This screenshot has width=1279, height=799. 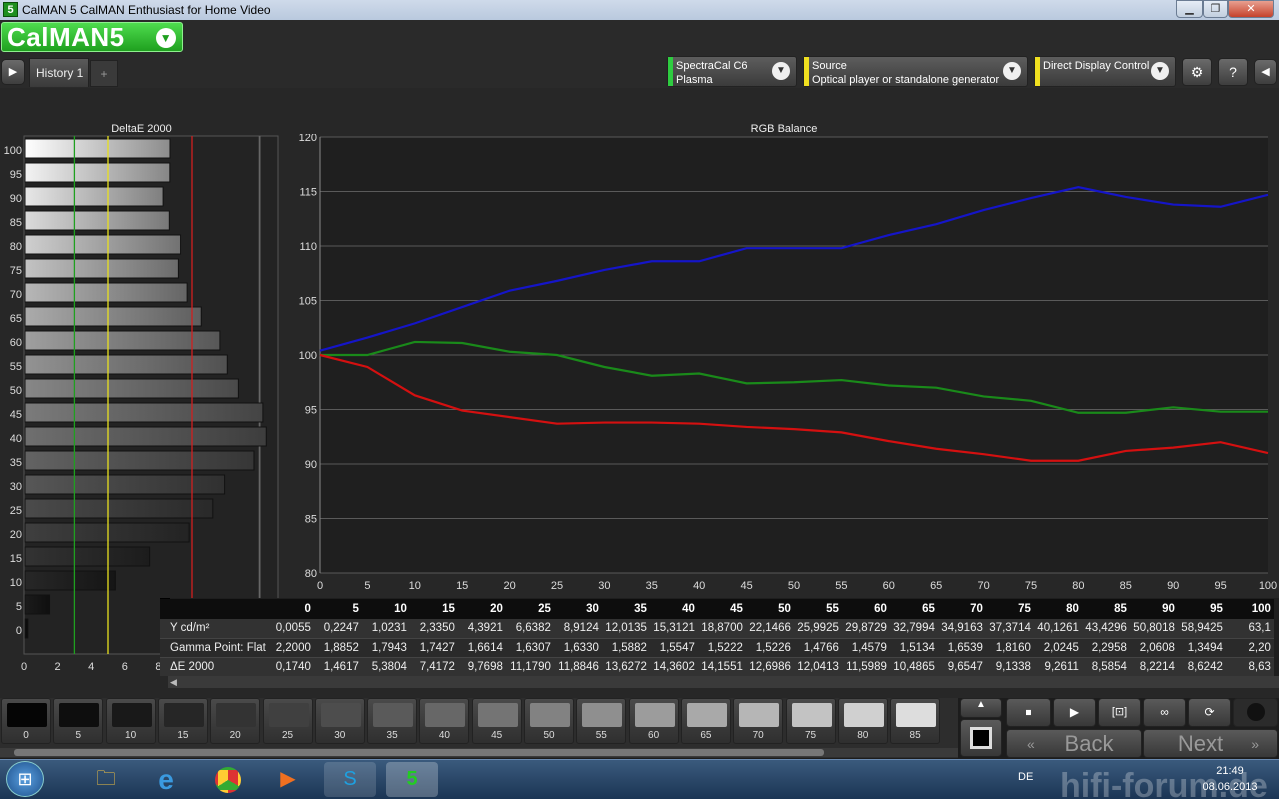 I want to click on patch-swatch: 40, so click(x=444, y=721).